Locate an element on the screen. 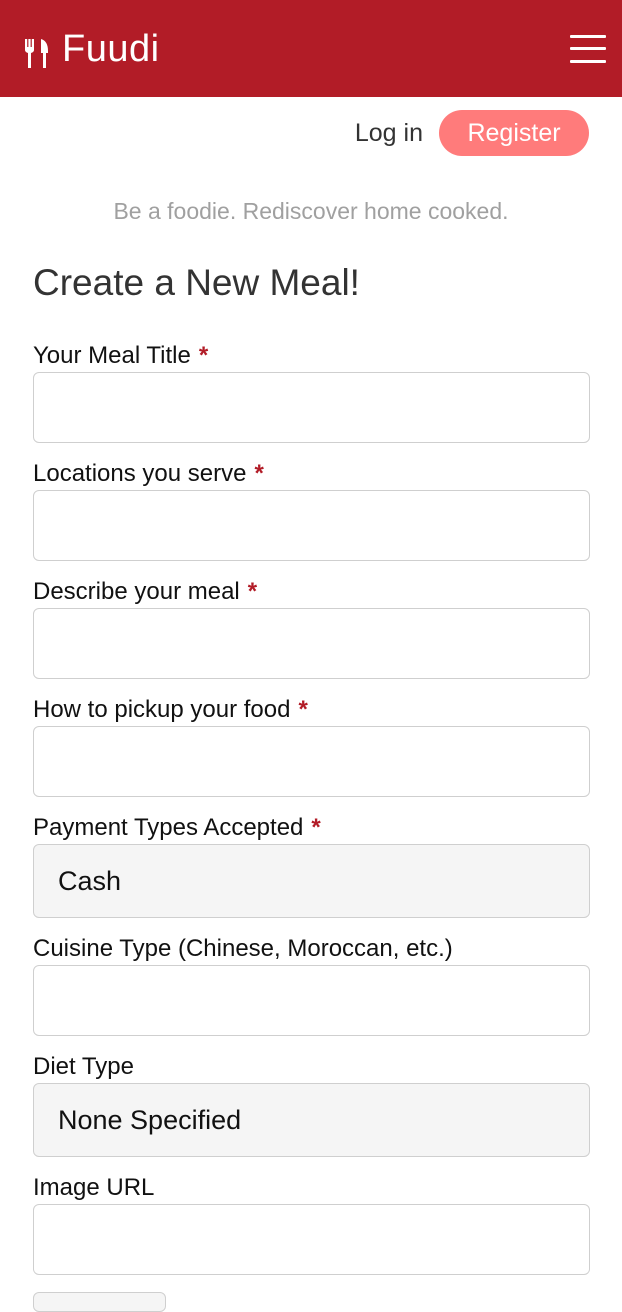  auth-links: Log in Register is located at coordinates (472, 133).